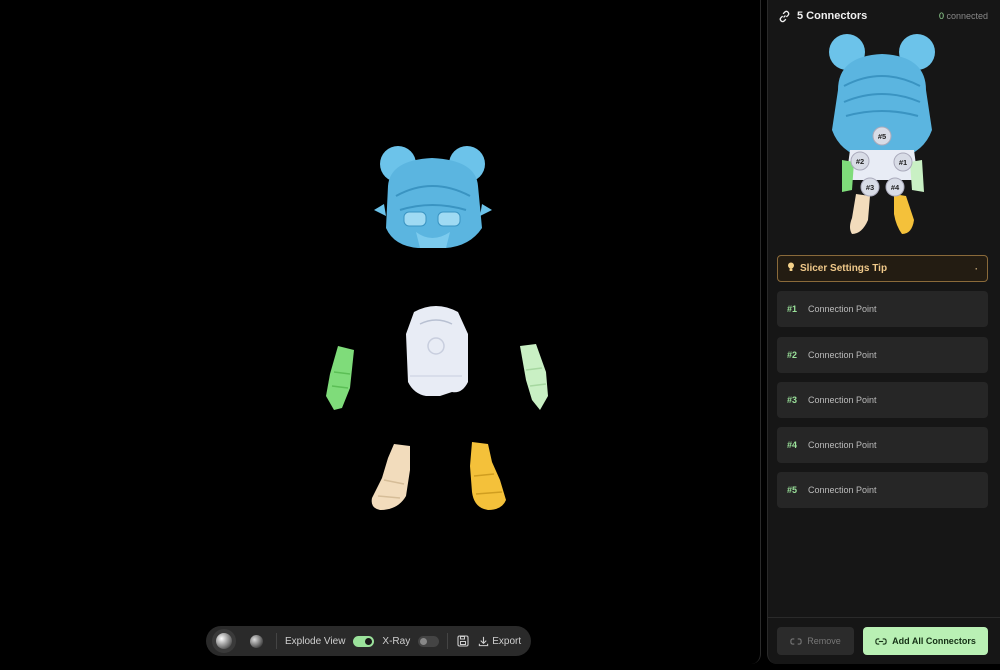  I want to click on preview-marker-3: #3, so click(870, 187).